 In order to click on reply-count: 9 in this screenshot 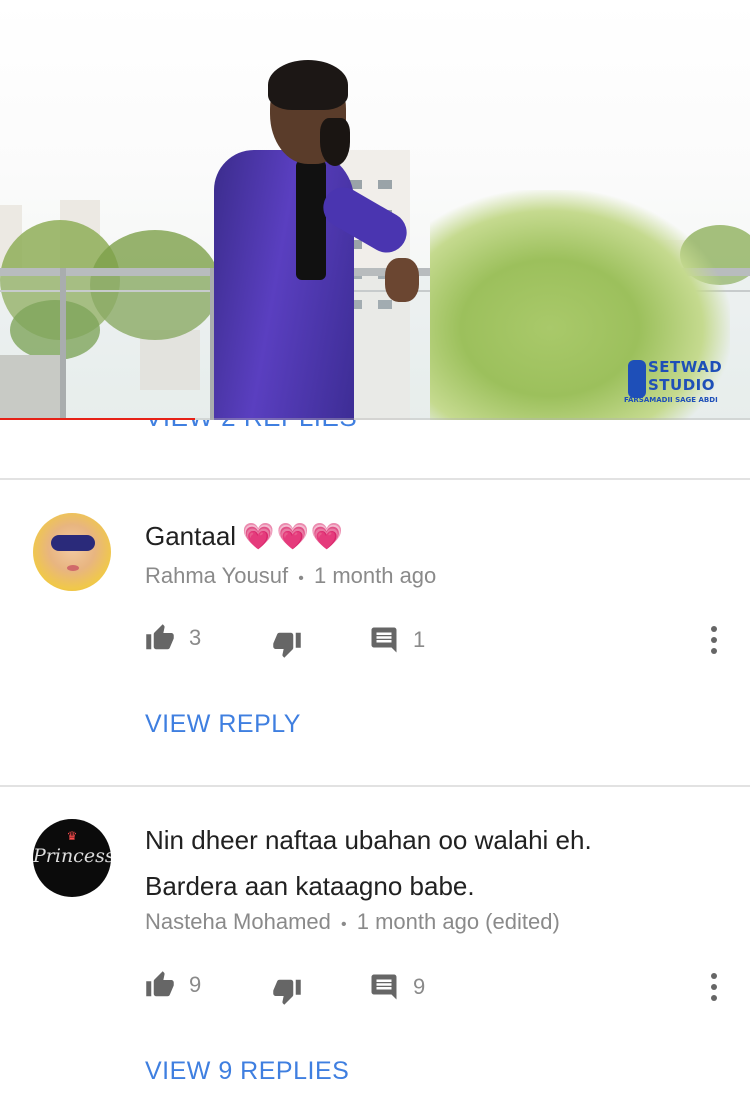, I will do `click(419, 986)`.